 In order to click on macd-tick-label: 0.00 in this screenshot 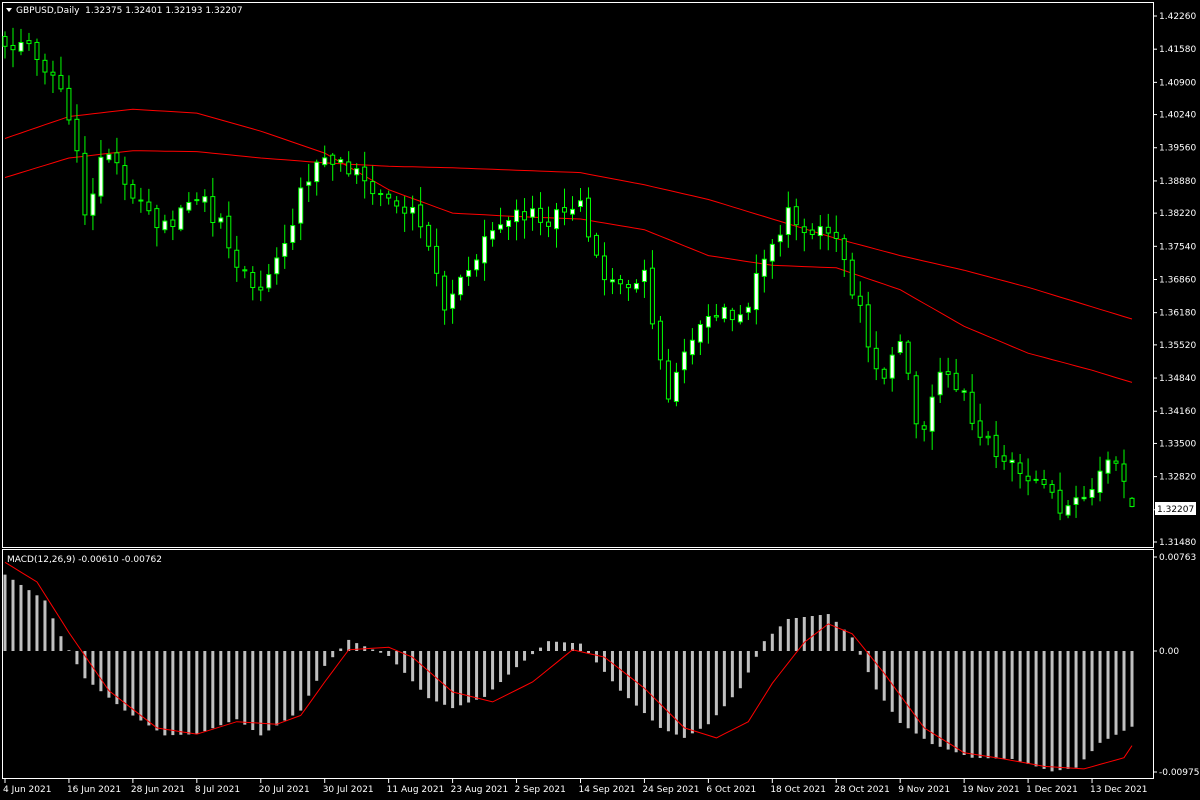, I will do `click(1169, 652)`.